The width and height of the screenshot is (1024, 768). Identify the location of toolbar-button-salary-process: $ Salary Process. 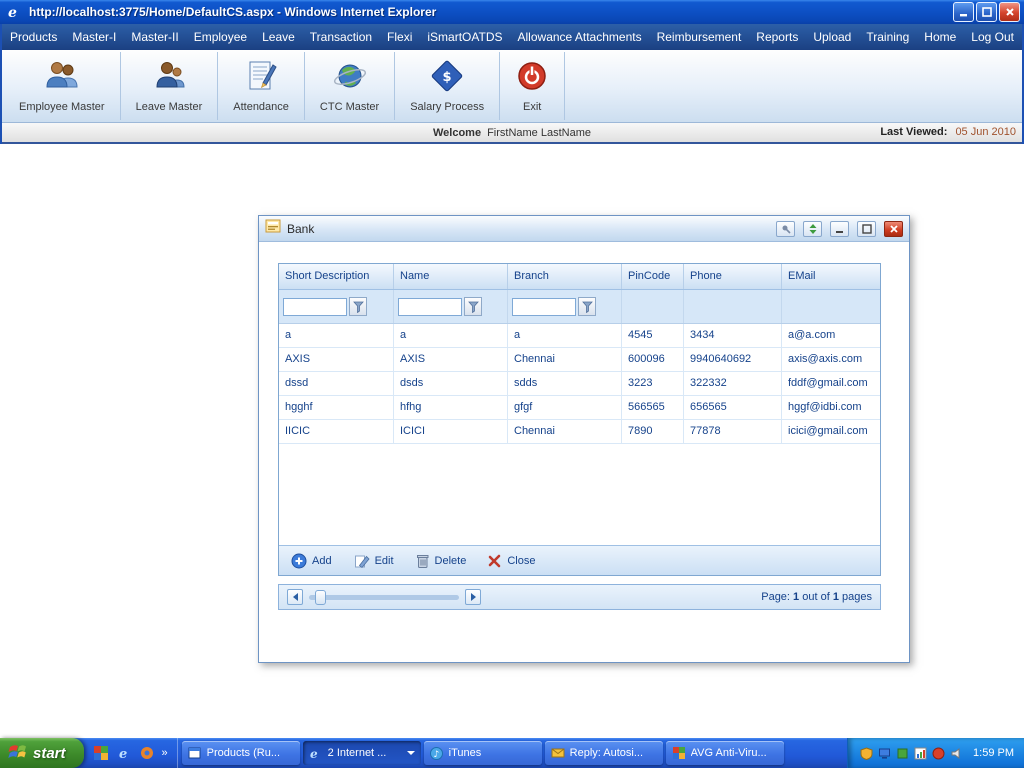
(448, 86).